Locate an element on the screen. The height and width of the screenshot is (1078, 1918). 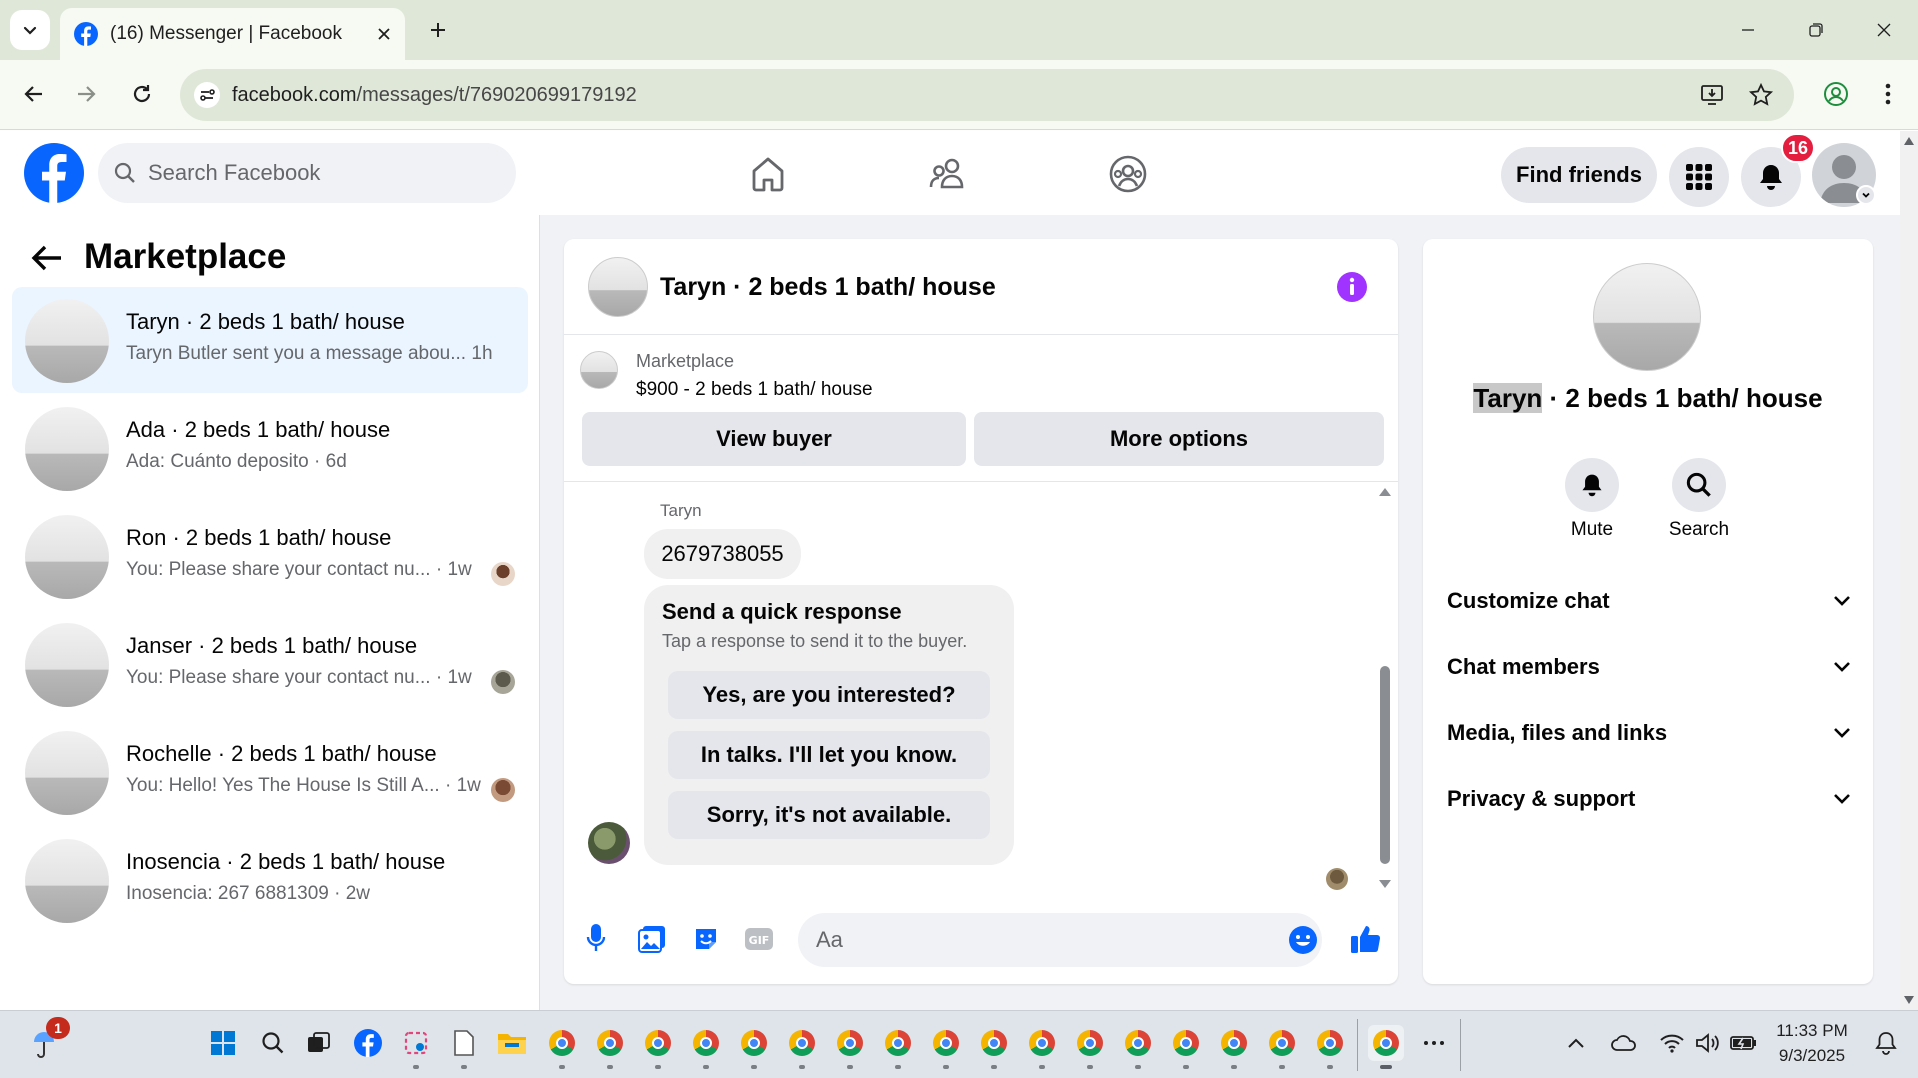
groups-nav-button is located at coordinates (1128, 174).